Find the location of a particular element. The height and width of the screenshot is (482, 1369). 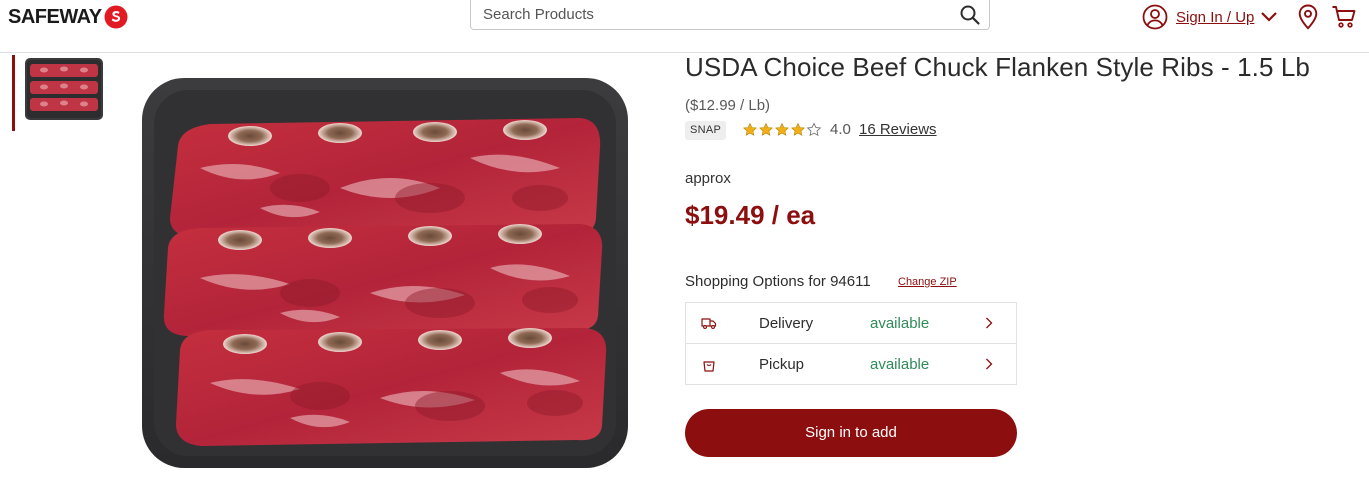

location-pin-icon is located at coordinates (1308, 17).